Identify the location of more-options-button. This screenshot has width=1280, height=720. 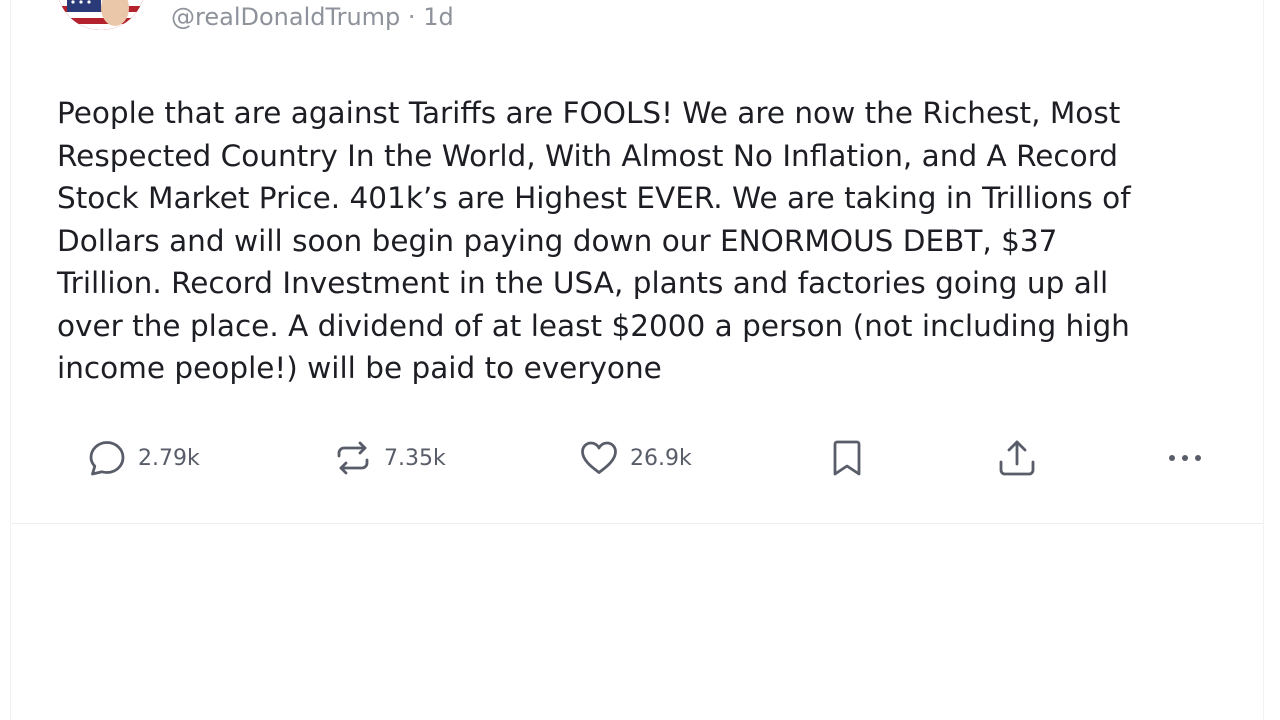
(1185, 458).